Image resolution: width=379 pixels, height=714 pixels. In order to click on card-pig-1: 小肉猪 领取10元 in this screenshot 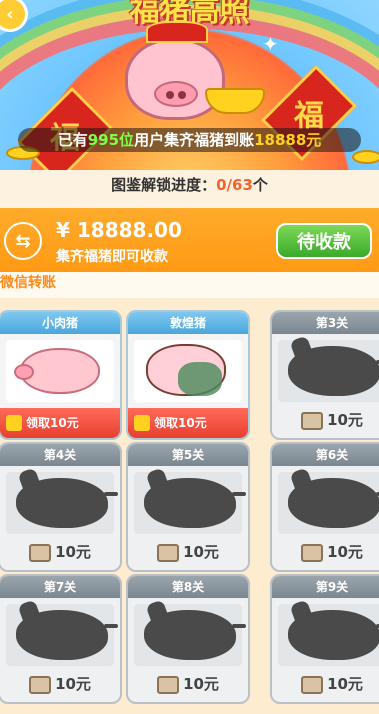, I will do `click(61, 375)`.